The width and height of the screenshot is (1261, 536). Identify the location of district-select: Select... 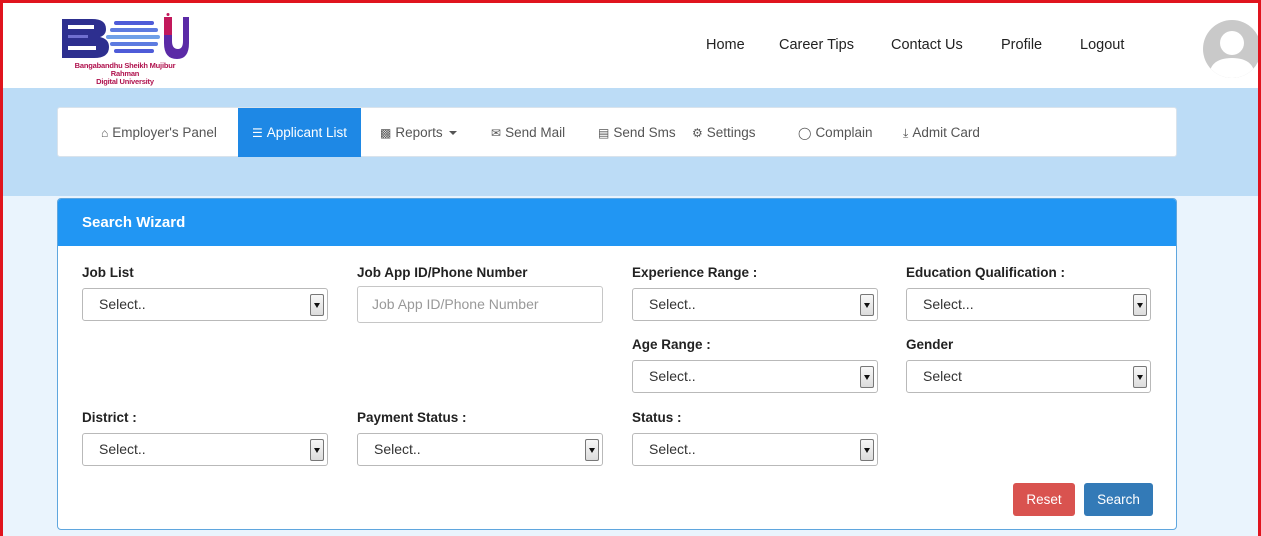
(205, 449).